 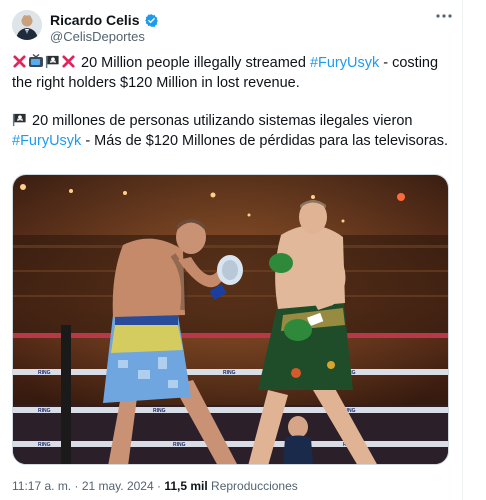 What do you see at coordinates (118, 486) in the screenshot?
I see `tweet-date: 21 may. 2024` at bounding box center [118, 486].